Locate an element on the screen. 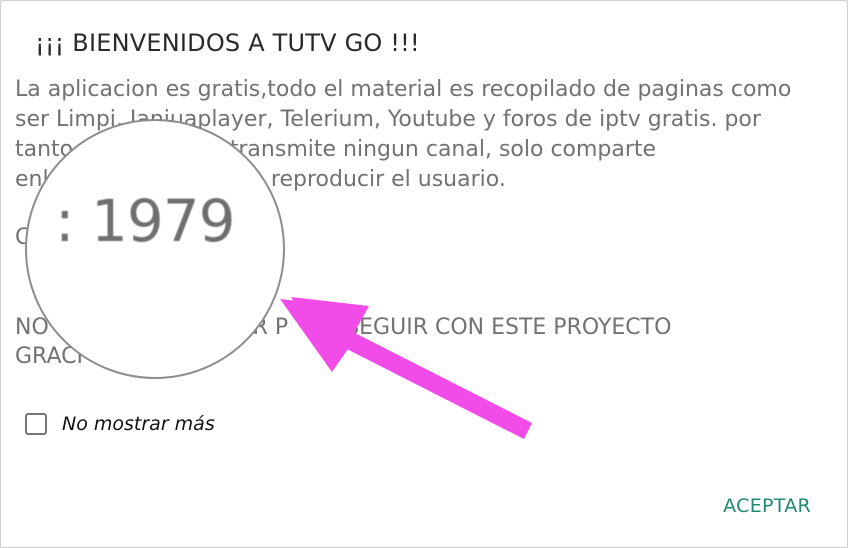 The width and height of the screenshot is (848, 548). magnifier-lens: : 1979 is located at coordinates (155, 249).